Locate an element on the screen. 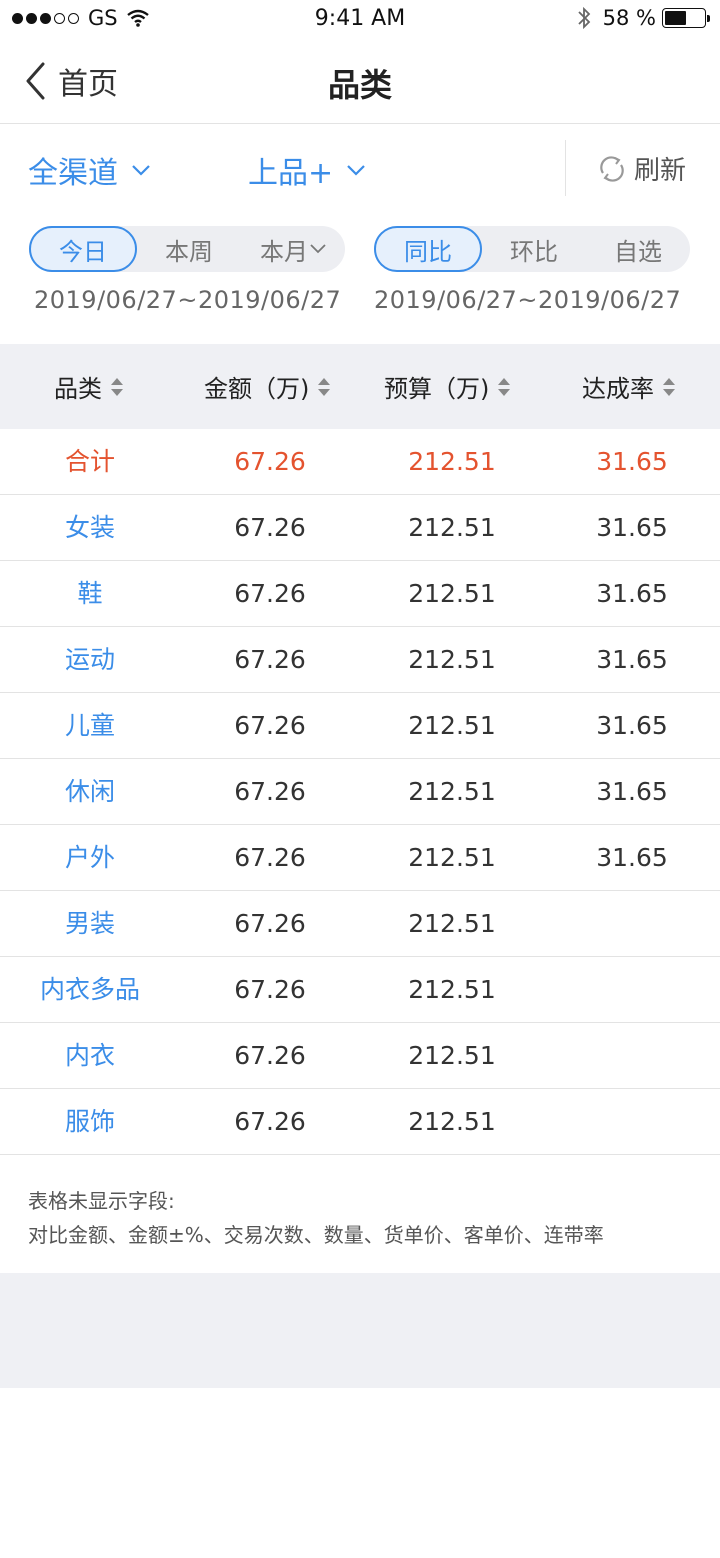  tab-mom: 环比 is located at coordinates (534, 249).